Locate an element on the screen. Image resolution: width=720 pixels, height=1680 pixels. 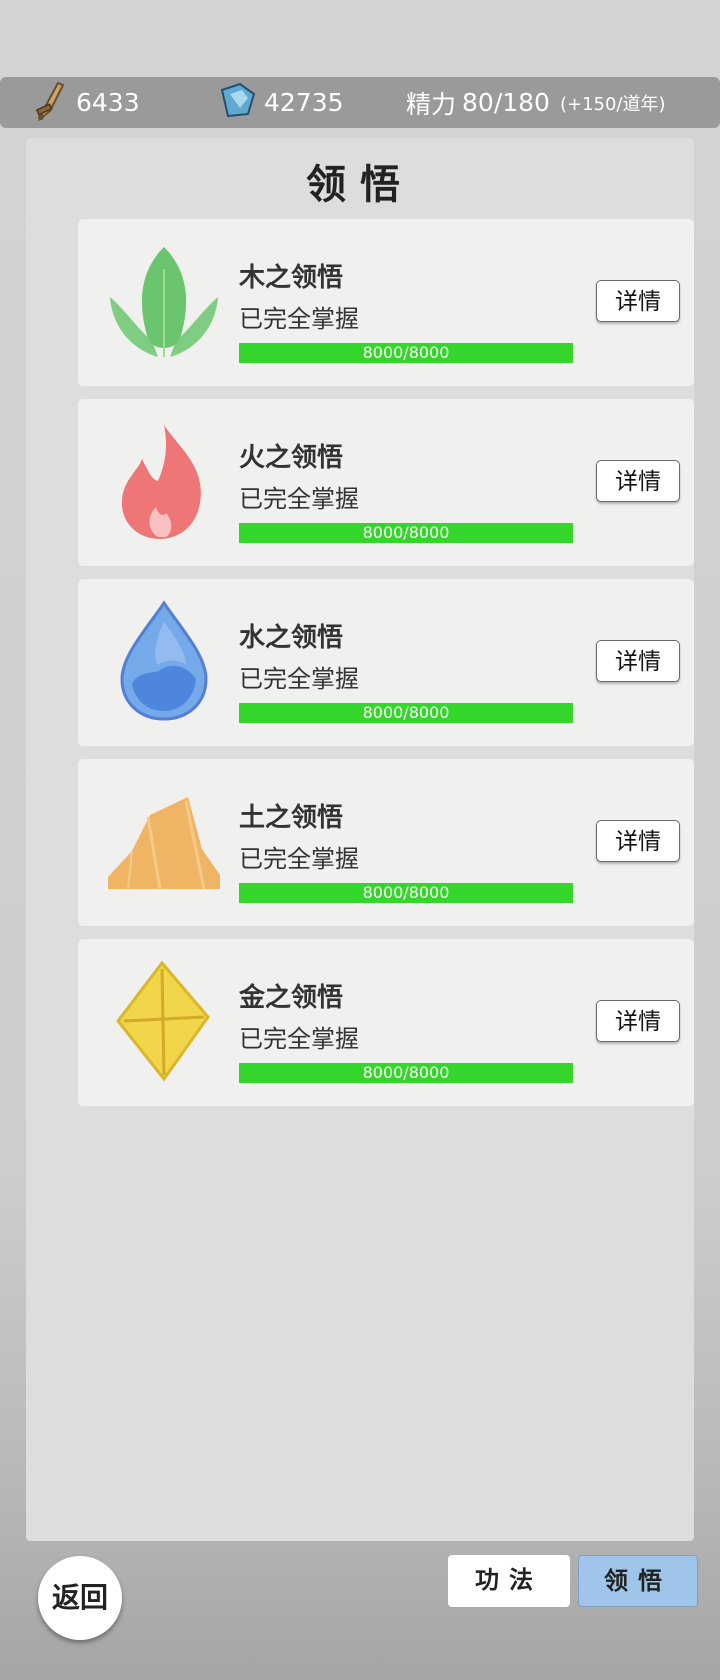
card-name: 水之领悟 is located at coordinates (291, 638).